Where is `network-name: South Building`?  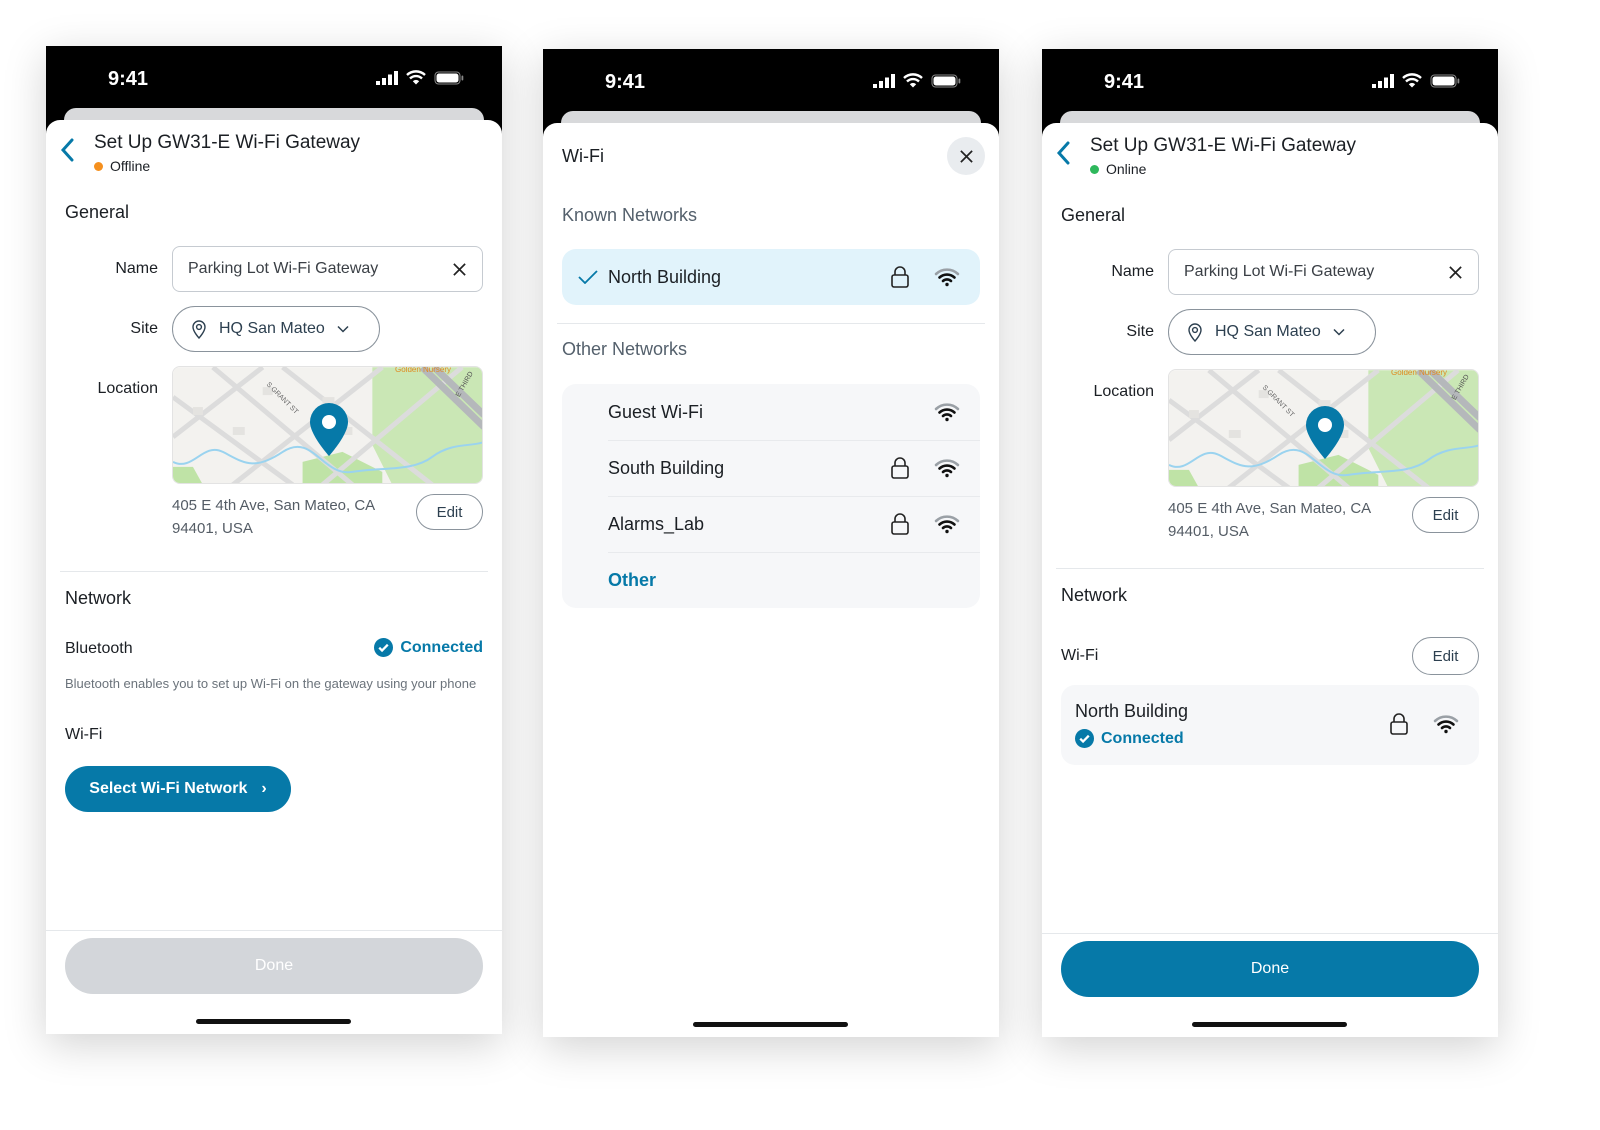
network-name: South Building is located at coordinates (666, 467).